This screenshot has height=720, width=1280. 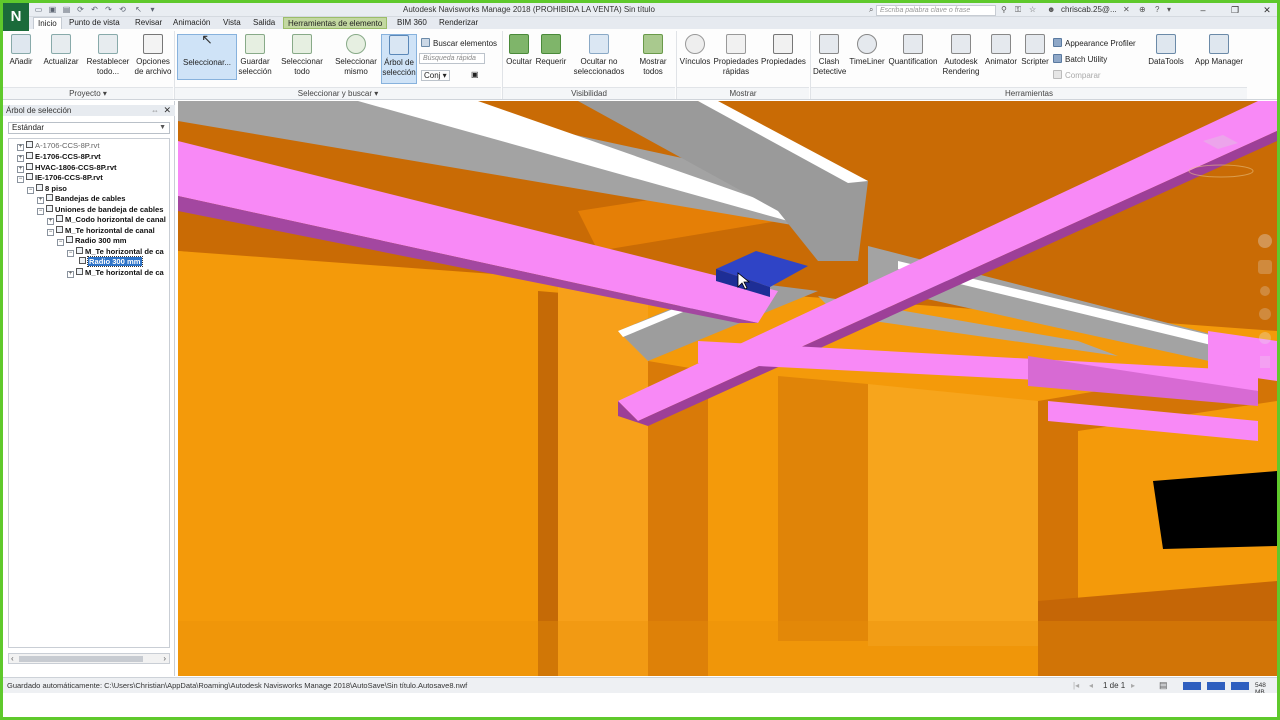 I want to click on steering-wheel-icon, so click(x=1265, y=241).